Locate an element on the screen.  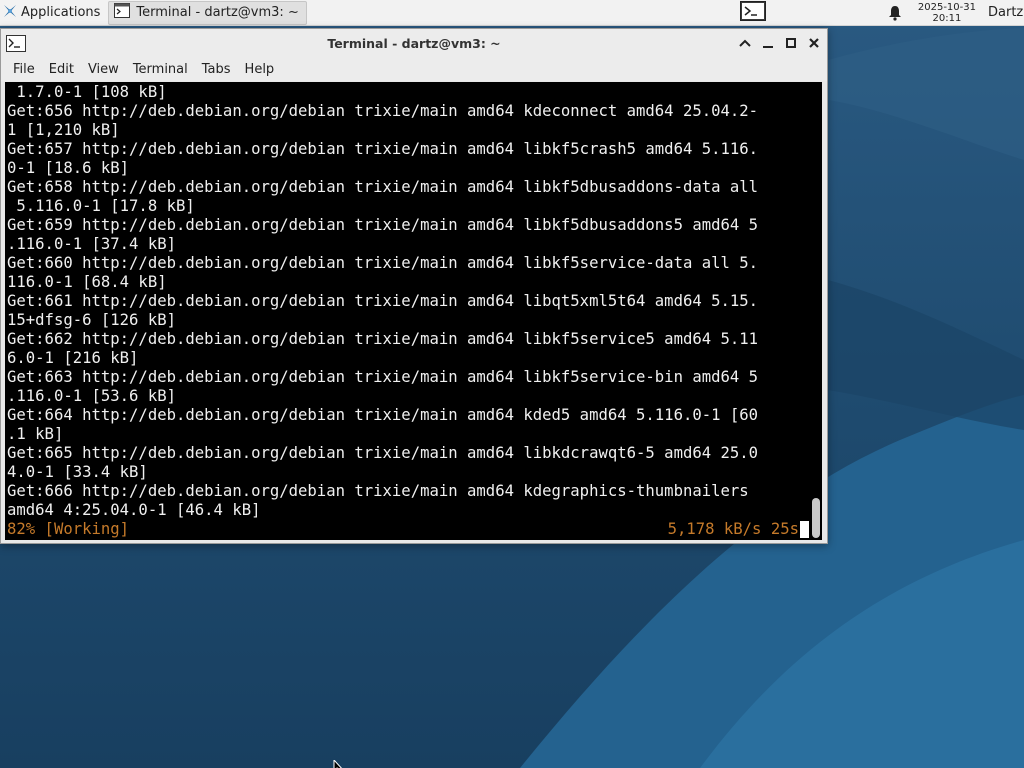
close-icon is located at coordinates (814, 43).